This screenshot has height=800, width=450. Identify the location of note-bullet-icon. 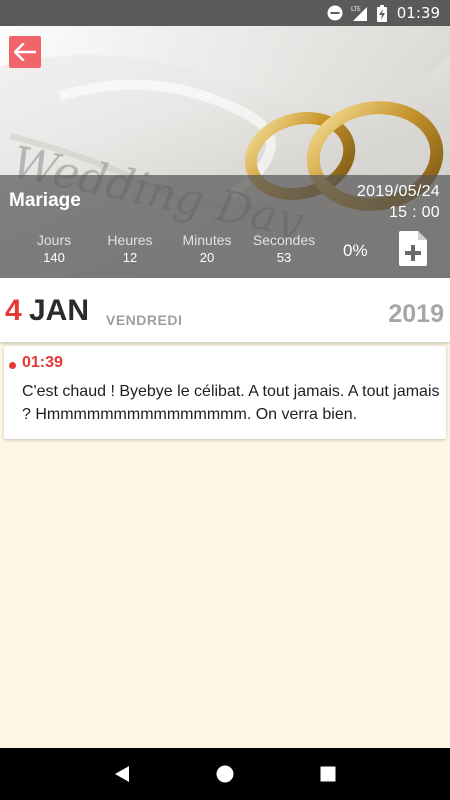
(12, 365).